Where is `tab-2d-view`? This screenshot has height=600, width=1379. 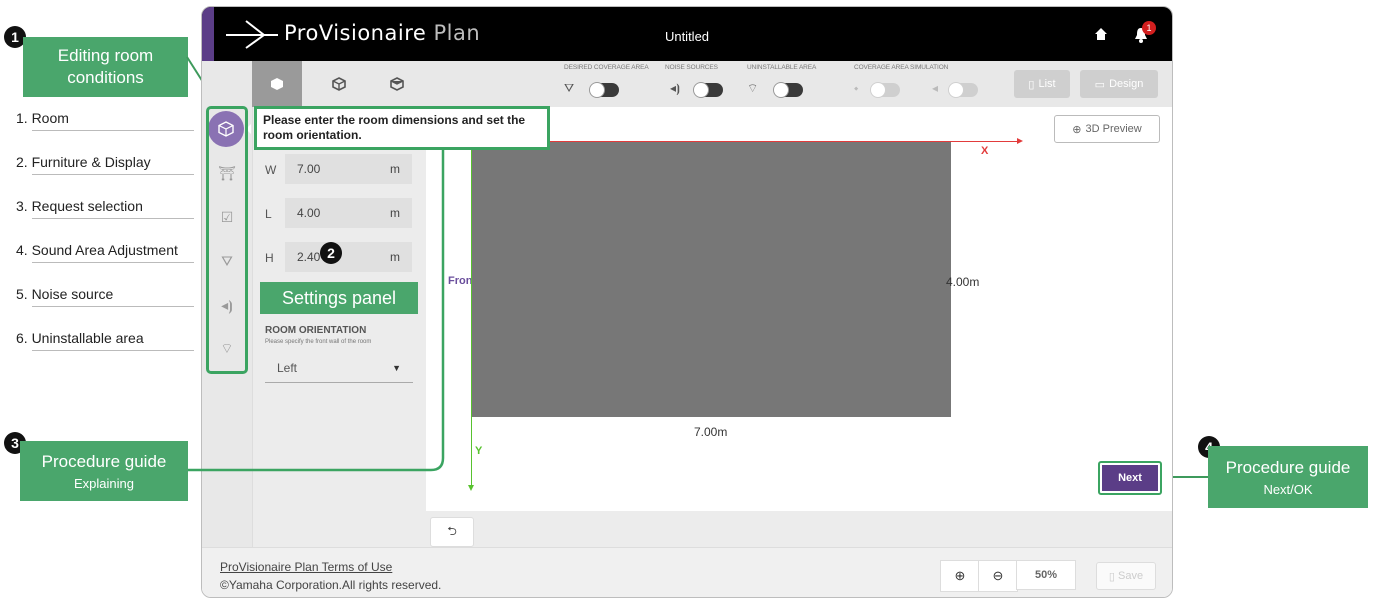 tab-2d-view is located at coordinates (277, 84).